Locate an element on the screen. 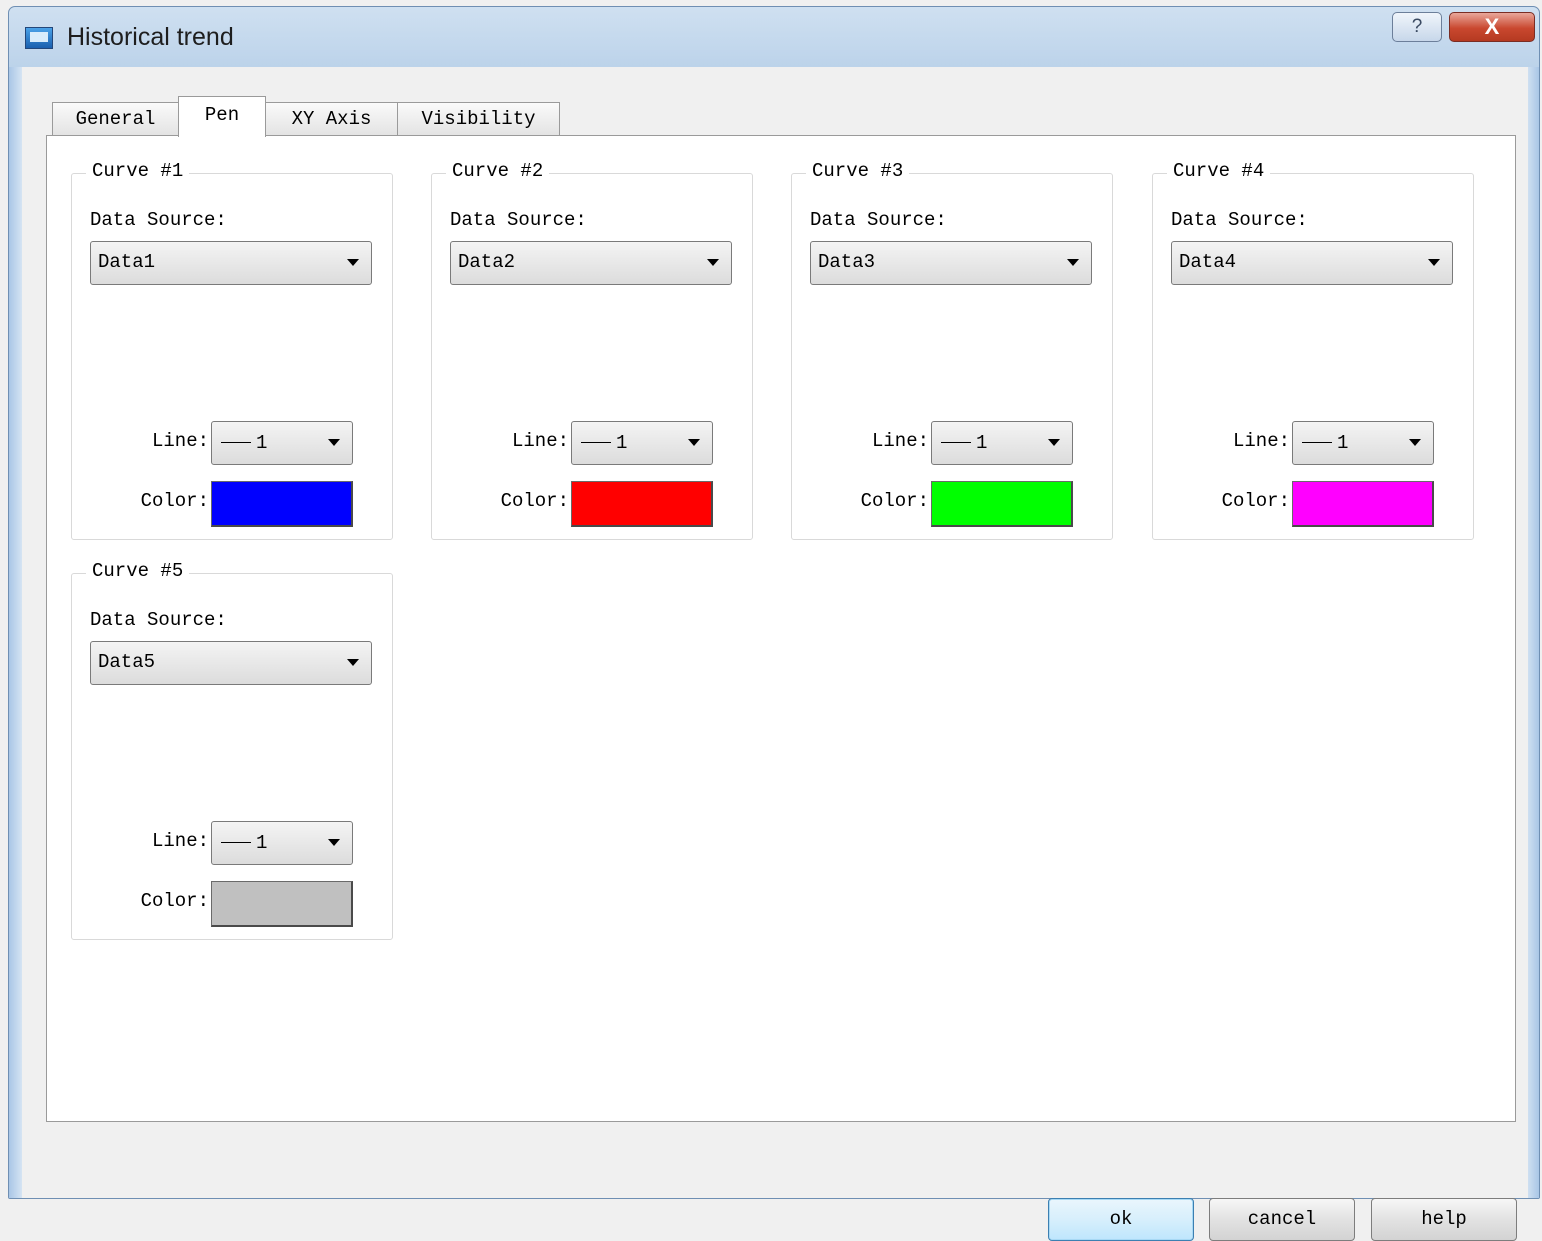 The image size is (1542, 1241). data-source-value: Data3 is located at coordinates (847, 262).